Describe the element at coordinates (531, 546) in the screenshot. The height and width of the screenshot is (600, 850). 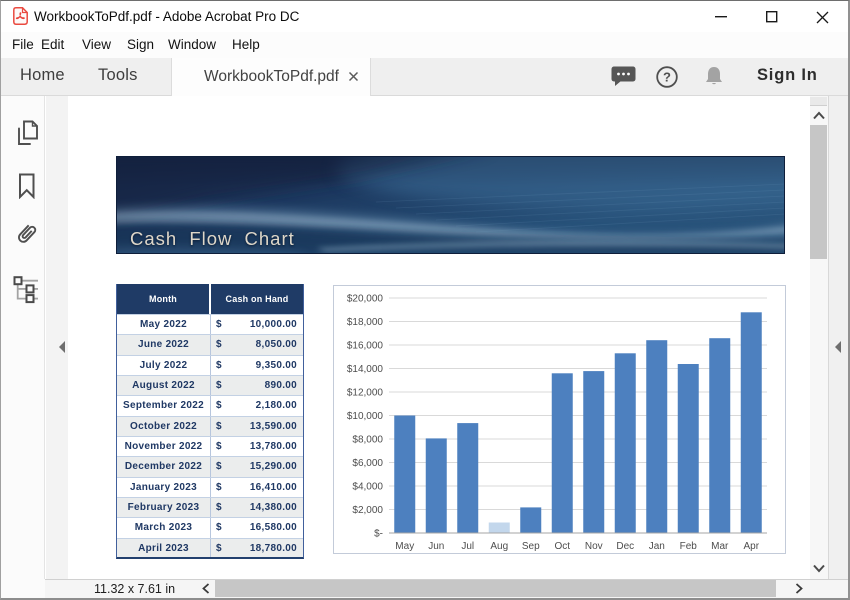
I see `svg-text: Sep` at that location.